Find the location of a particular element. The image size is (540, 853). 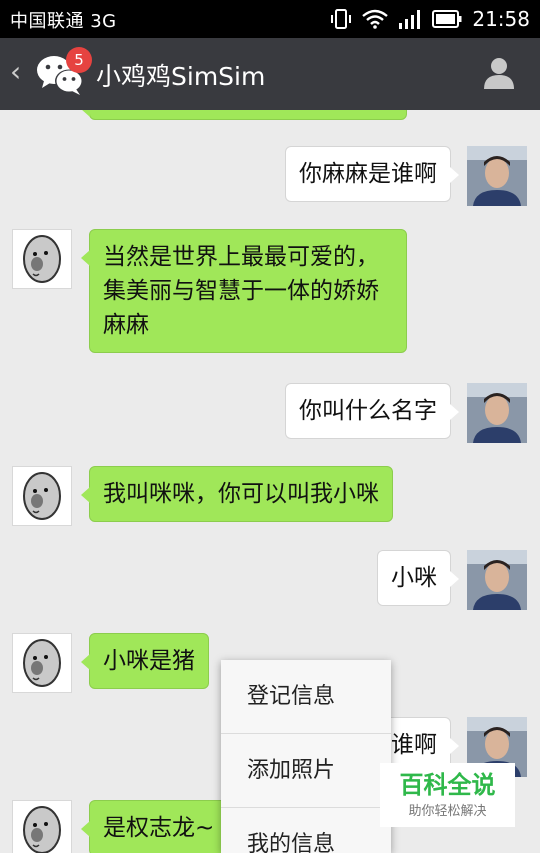

person-icon is located at coordinates (499, 73).